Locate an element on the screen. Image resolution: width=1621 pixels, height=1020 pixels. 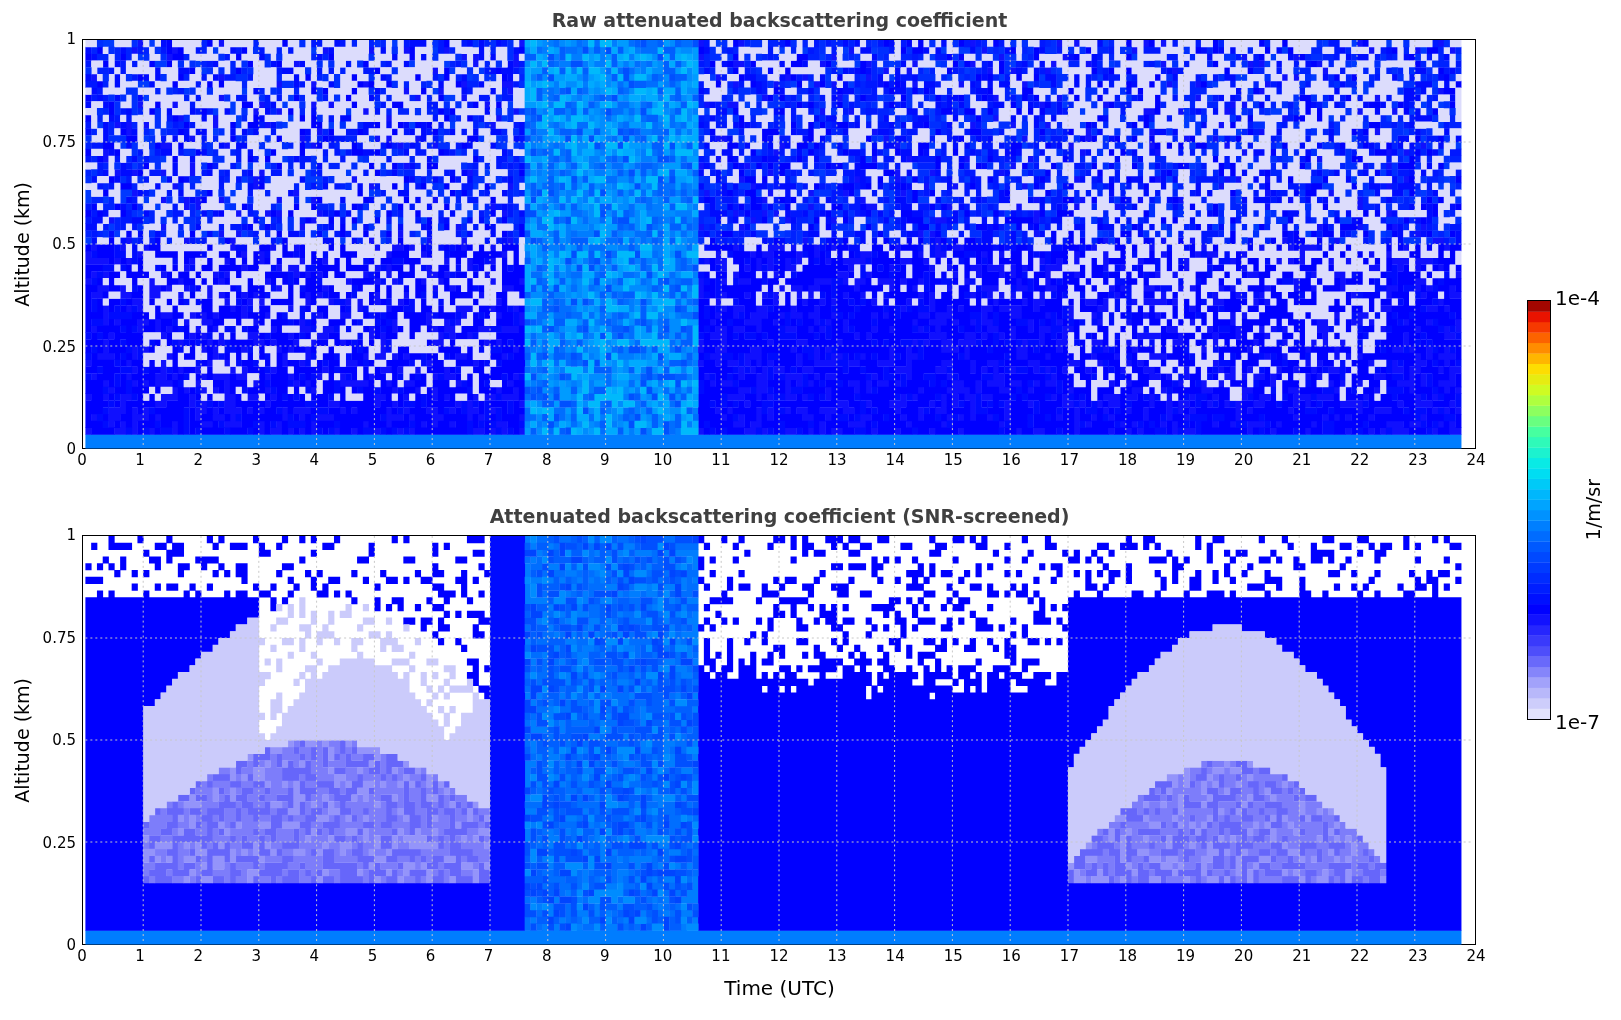
plot-title: Raw attenuated backscattering coefficient is located at coordinates (779, 20).